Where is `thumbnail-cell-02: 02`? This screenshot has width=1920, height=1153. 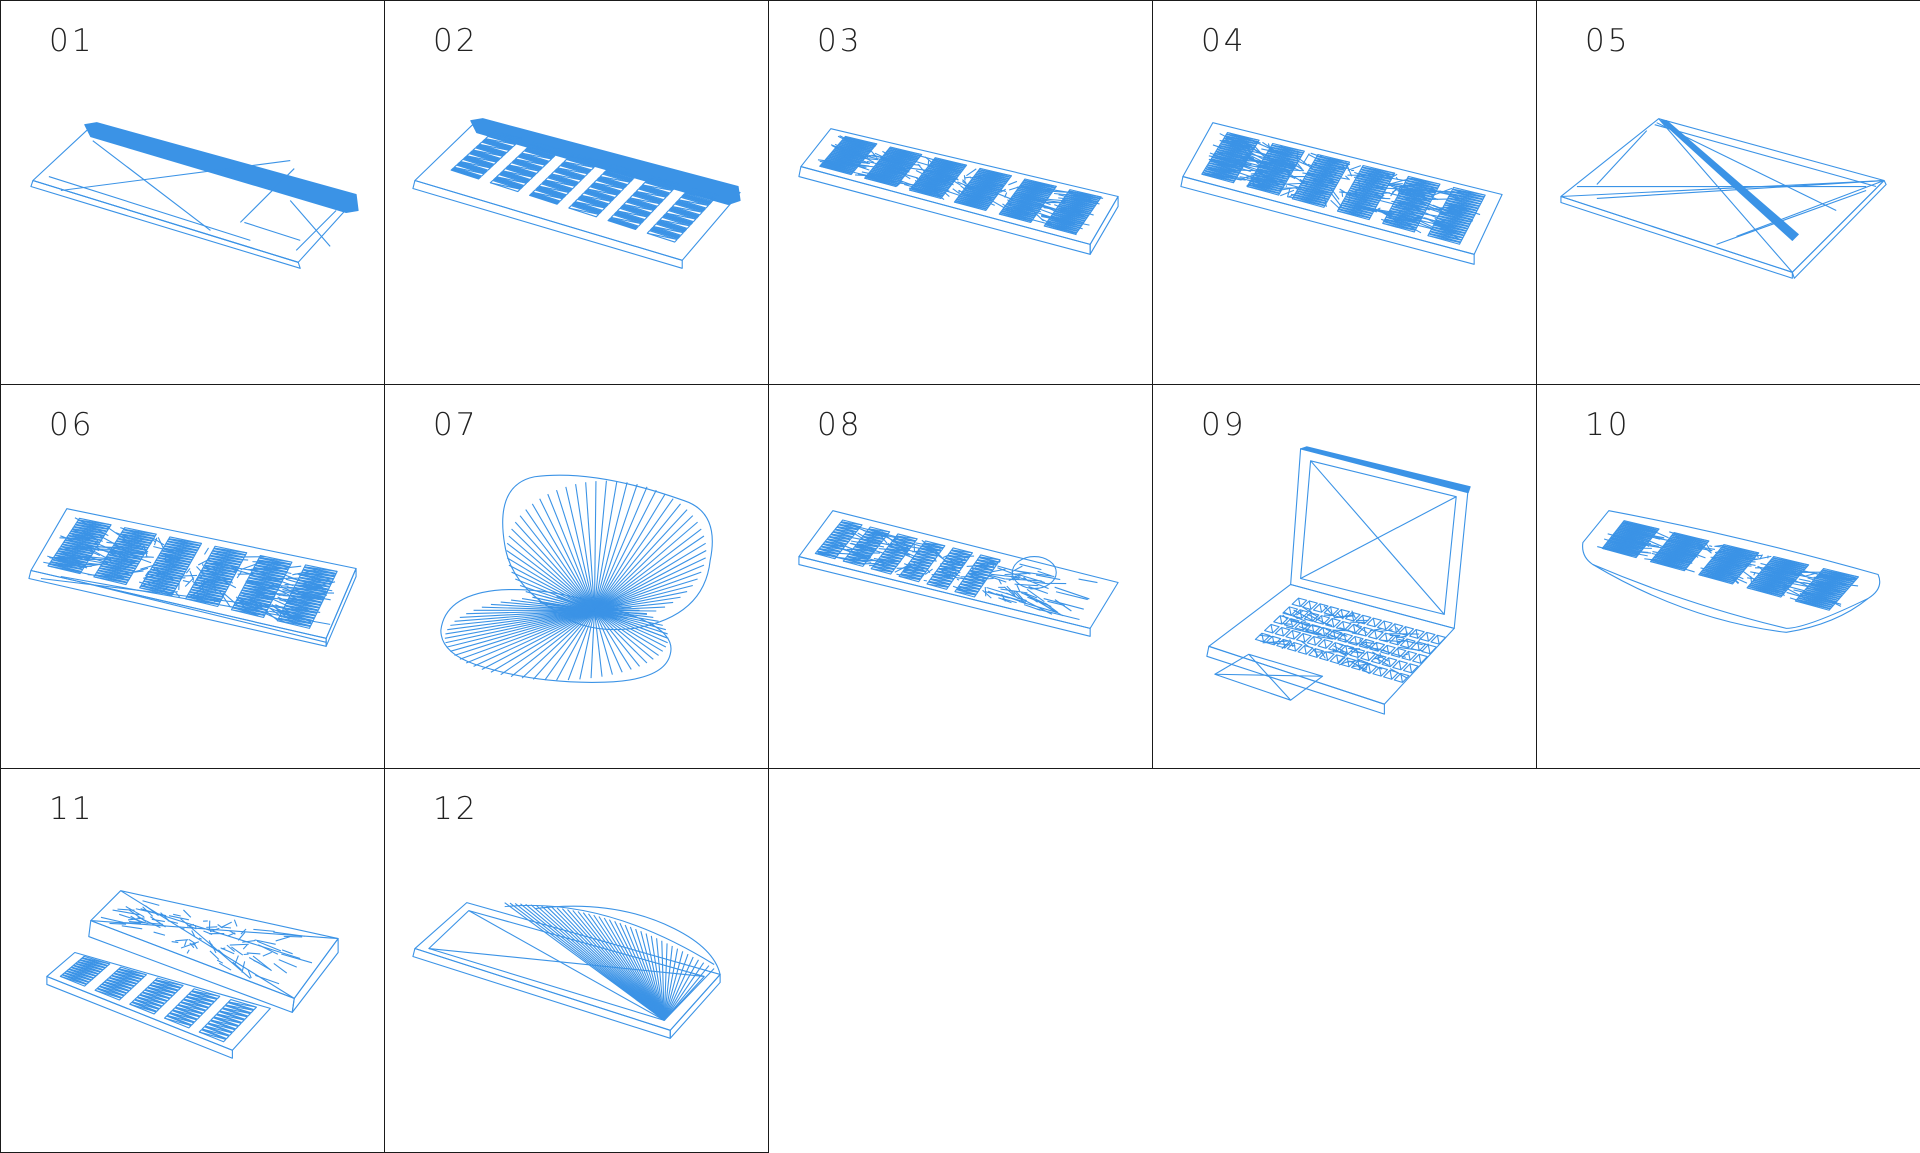
thumbnail-cell-02: 02 is located at coordinates (576, 192).